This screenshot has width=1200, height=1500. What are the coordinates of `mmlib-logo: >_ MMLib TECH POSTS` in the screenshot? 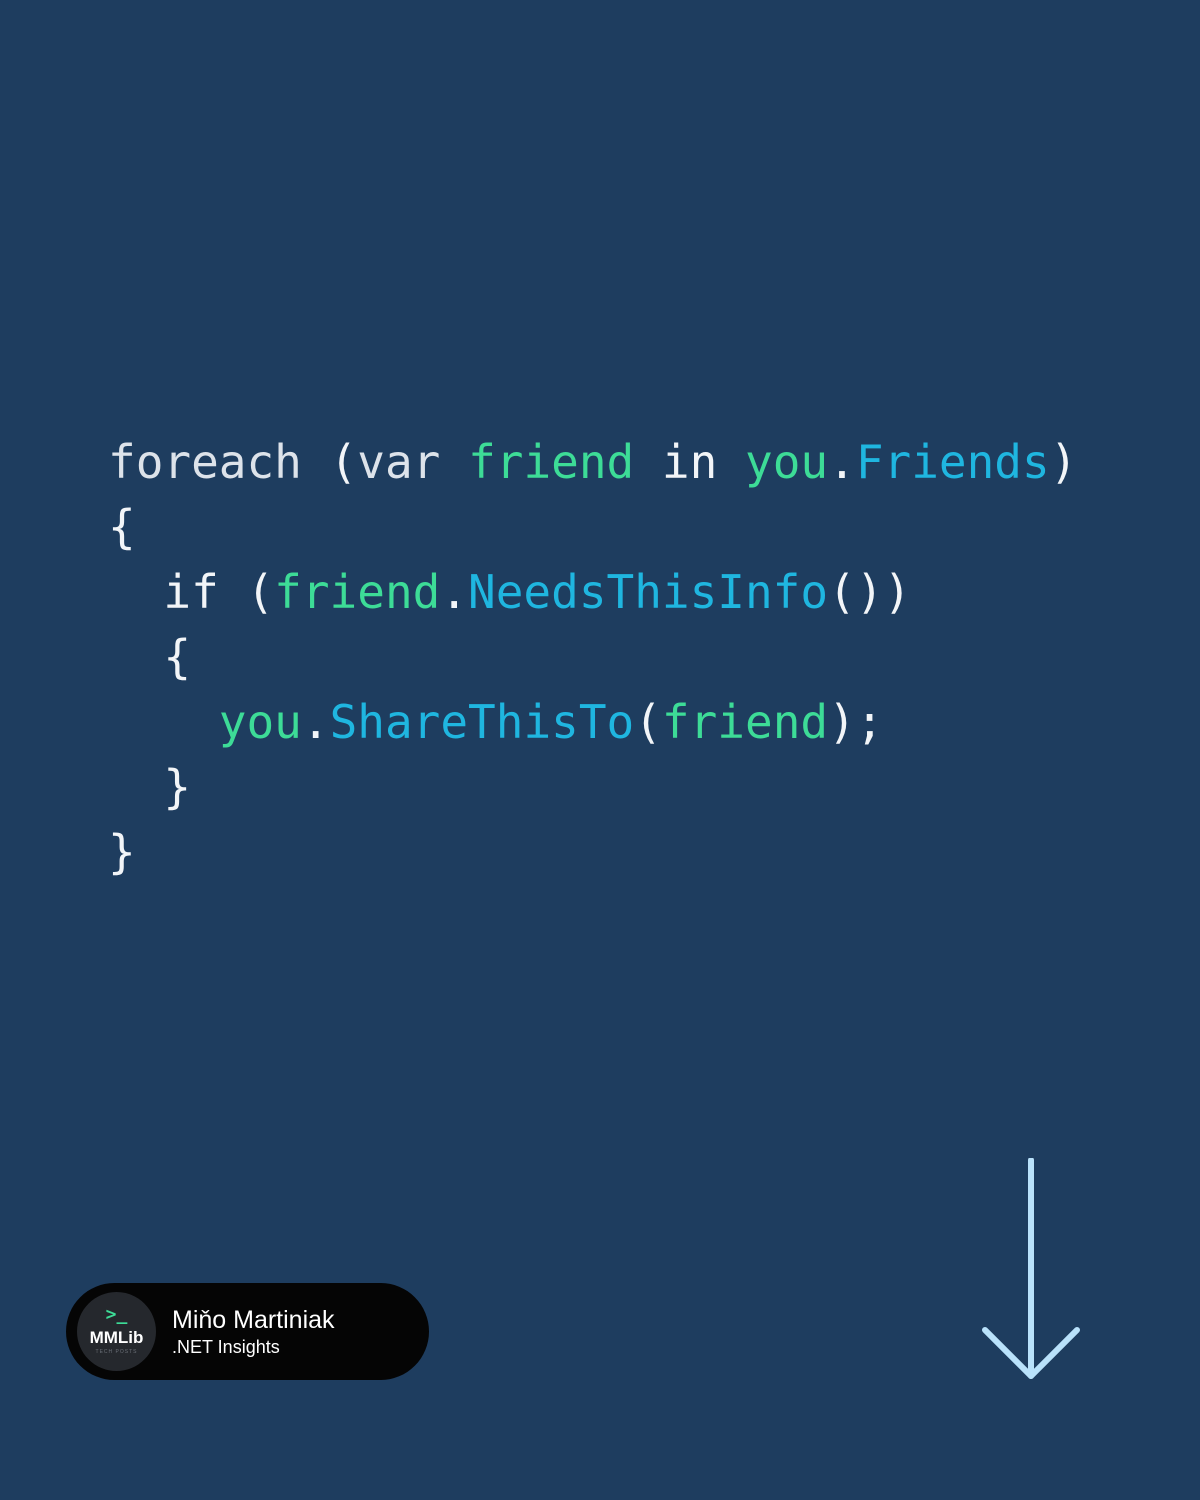 It's located at (116, 1331).